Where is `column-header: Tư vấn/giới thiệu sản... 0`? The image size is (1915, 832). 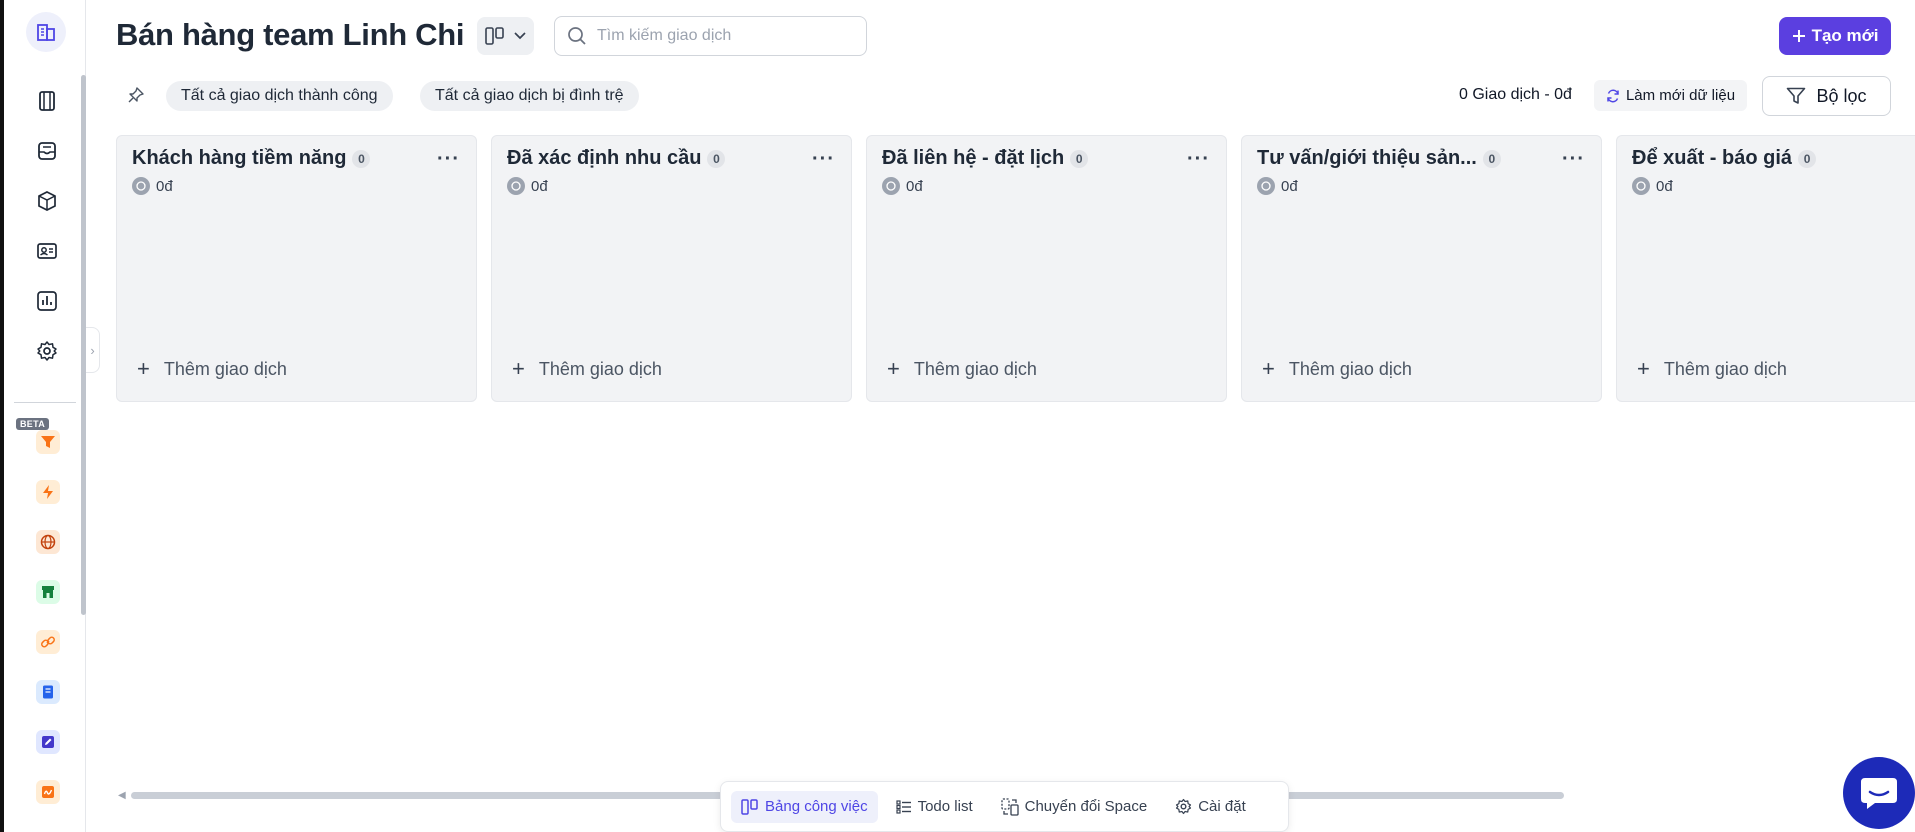
column-header: Tư vấn/giới thiệu sản... 0 is located at coordinates (1379, 158).